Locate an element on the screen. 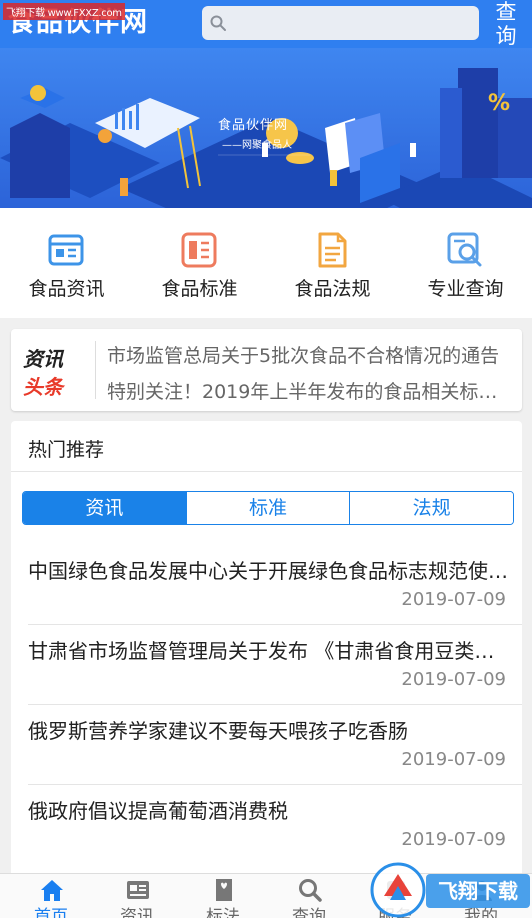 The height and width of the screenshot is (918, 532). search-input is located at coordinates (340, 23).